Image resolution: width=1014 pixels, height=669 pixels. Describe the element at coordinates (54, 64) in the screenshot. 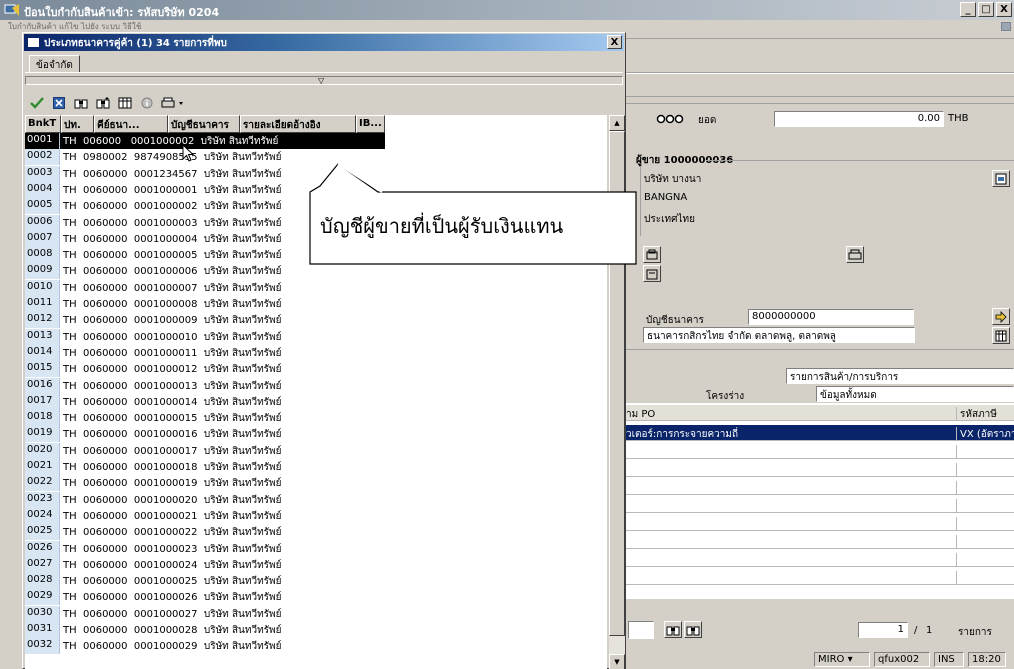

I see `tab-restrictions: ข้อจำกัด` at that location.